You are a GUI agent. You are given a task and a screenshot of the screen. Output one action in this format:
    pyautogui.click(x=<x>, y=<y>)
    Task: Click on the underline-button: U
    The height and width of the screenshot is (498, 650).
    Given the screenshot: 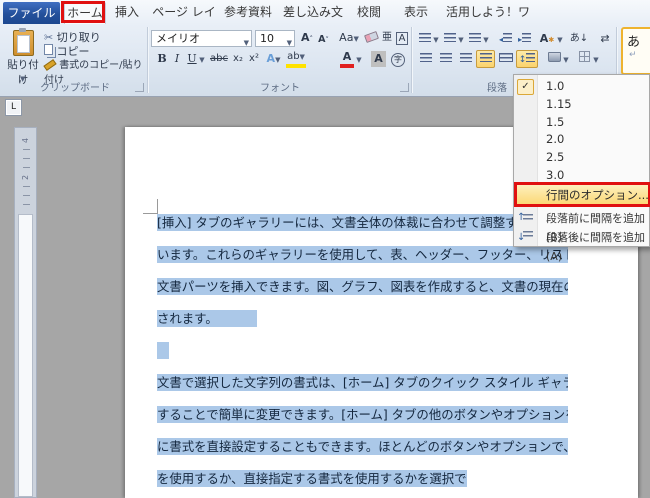 What is the action you would take?
    pyautogui.click(x=192, y=59)
    